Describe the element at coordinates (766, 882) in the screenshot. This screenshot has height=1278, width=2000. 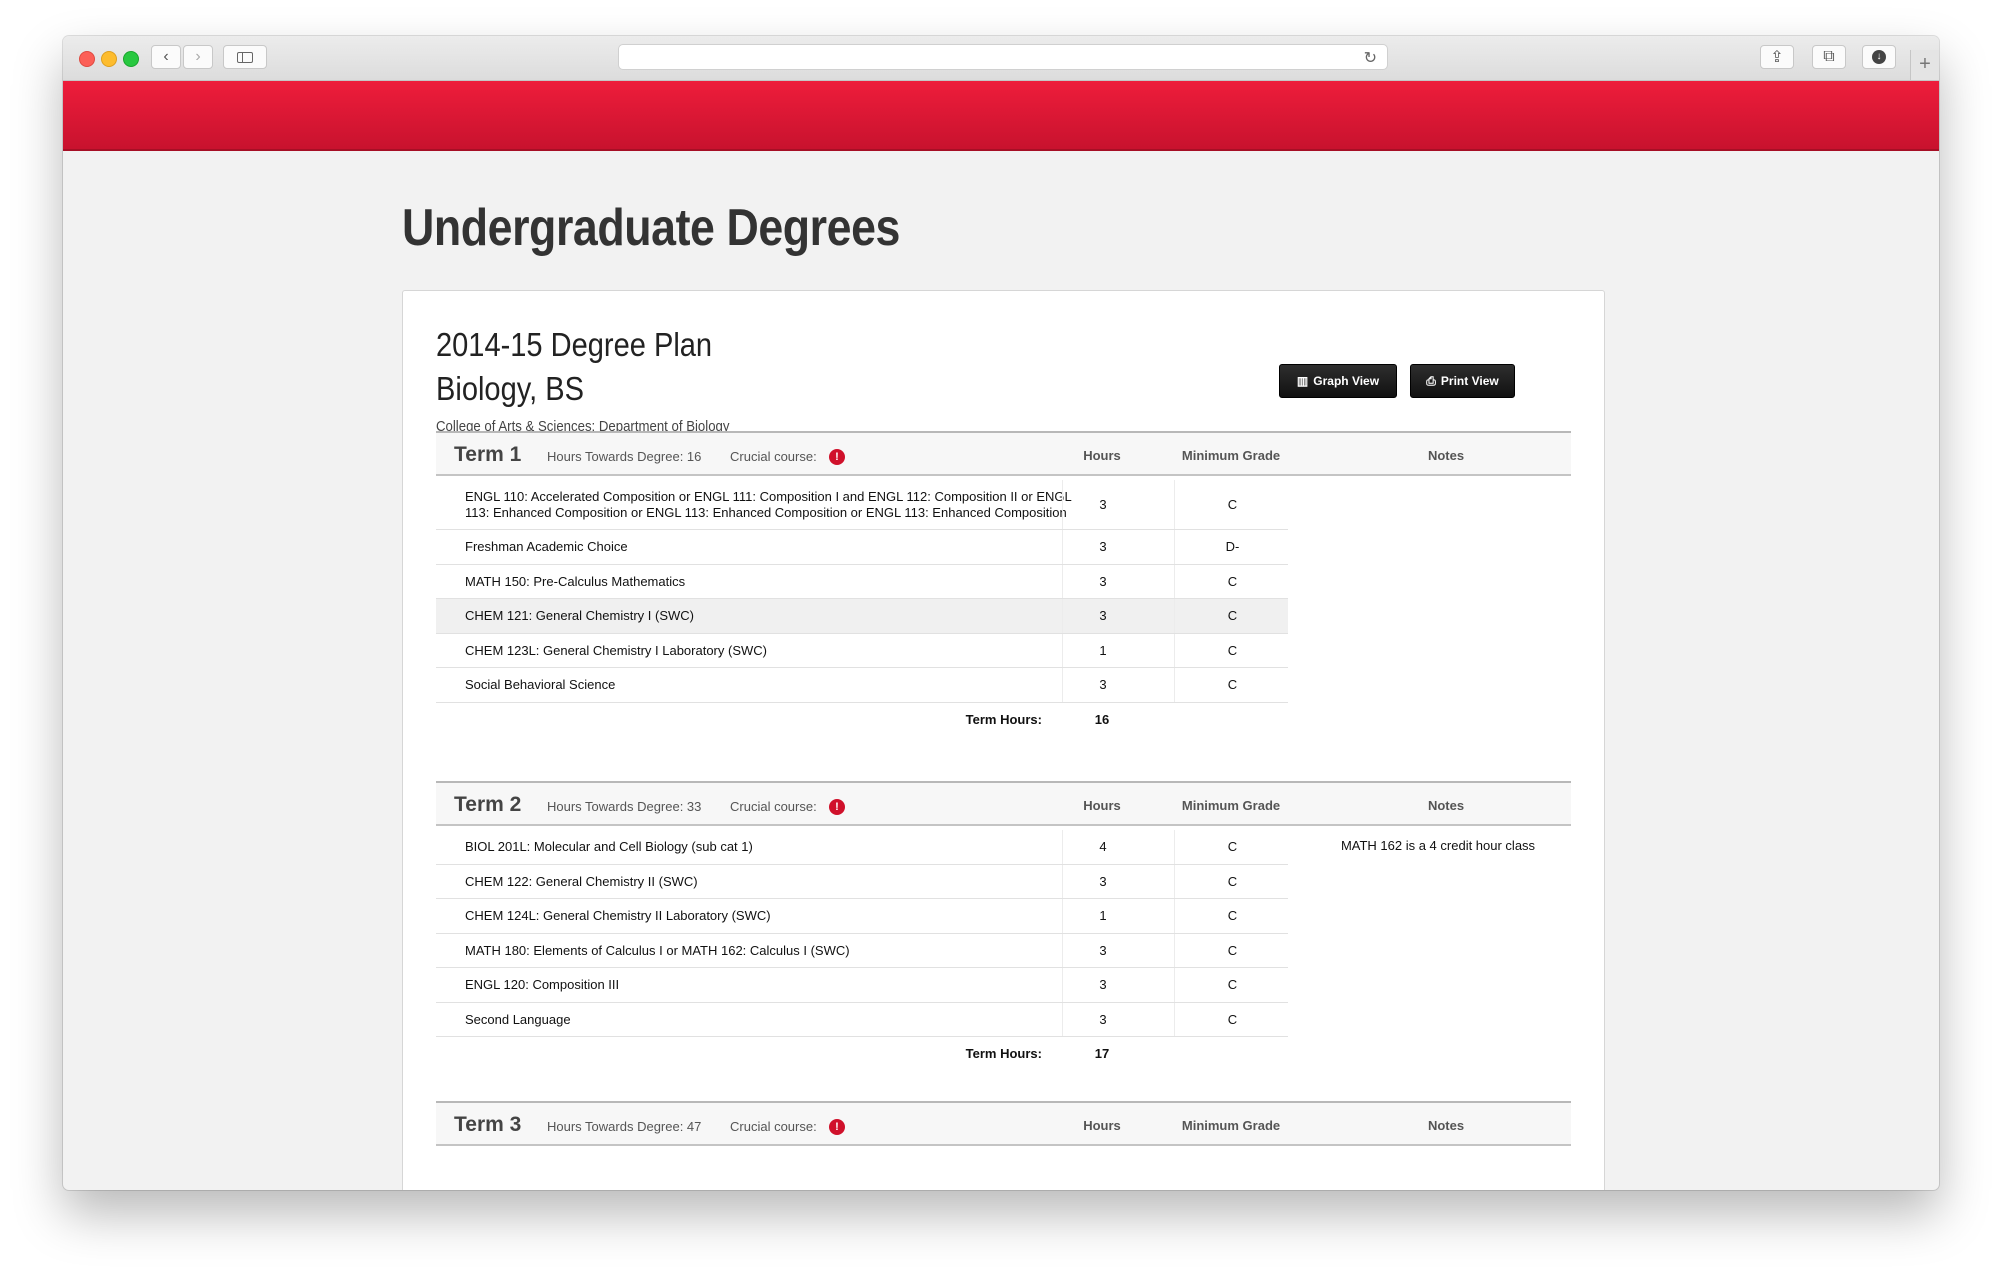
I see `course-name: CHEM 122: General Chemistry II (SWC)` at that location.